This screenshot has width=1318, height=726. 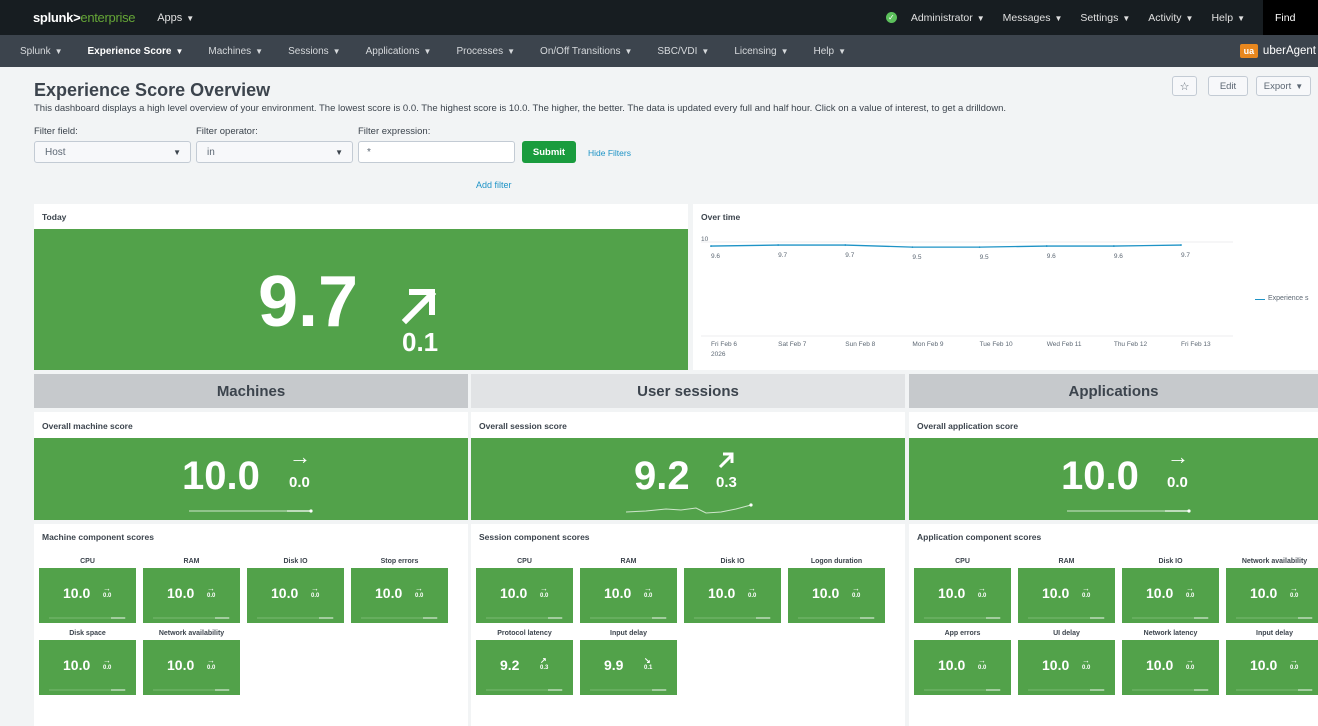 I want to click on apps-menu: Apps ▼, so click(x=175, y=18).